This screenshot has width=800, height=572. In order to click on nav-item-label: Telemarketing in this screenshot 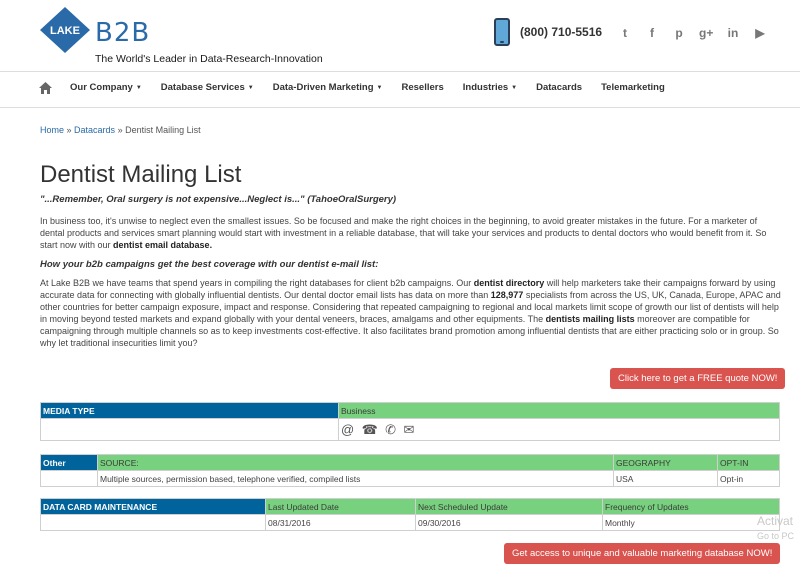, I will do `click(633, 87)`.